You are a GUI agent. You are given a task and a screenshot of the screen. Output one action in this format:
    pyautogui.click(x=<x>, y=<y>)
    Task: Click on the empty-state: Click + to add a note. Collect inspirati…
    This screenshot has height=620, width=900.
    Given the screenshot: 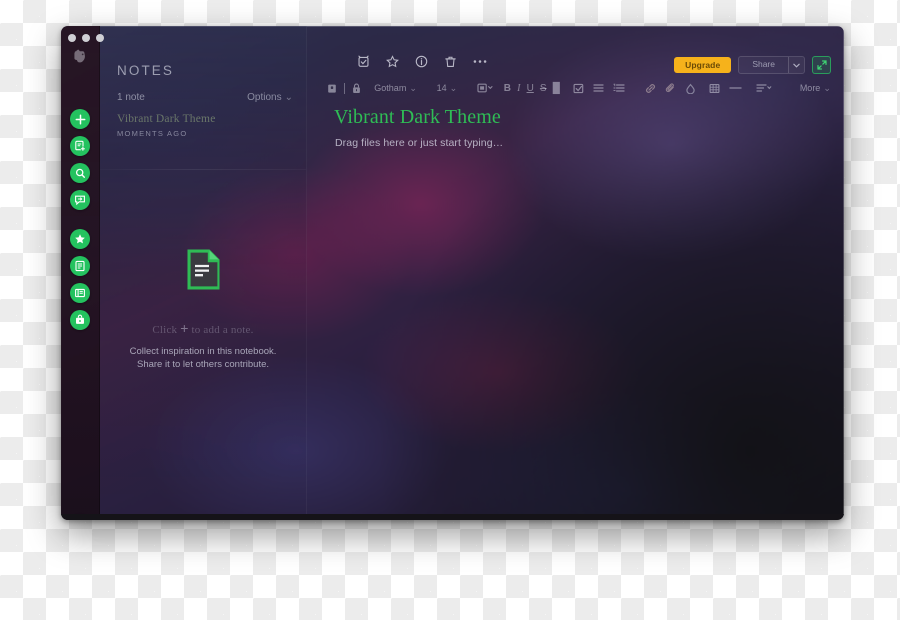 What is the action you would take?
    pyautogui.click(x=203, y=309)
    